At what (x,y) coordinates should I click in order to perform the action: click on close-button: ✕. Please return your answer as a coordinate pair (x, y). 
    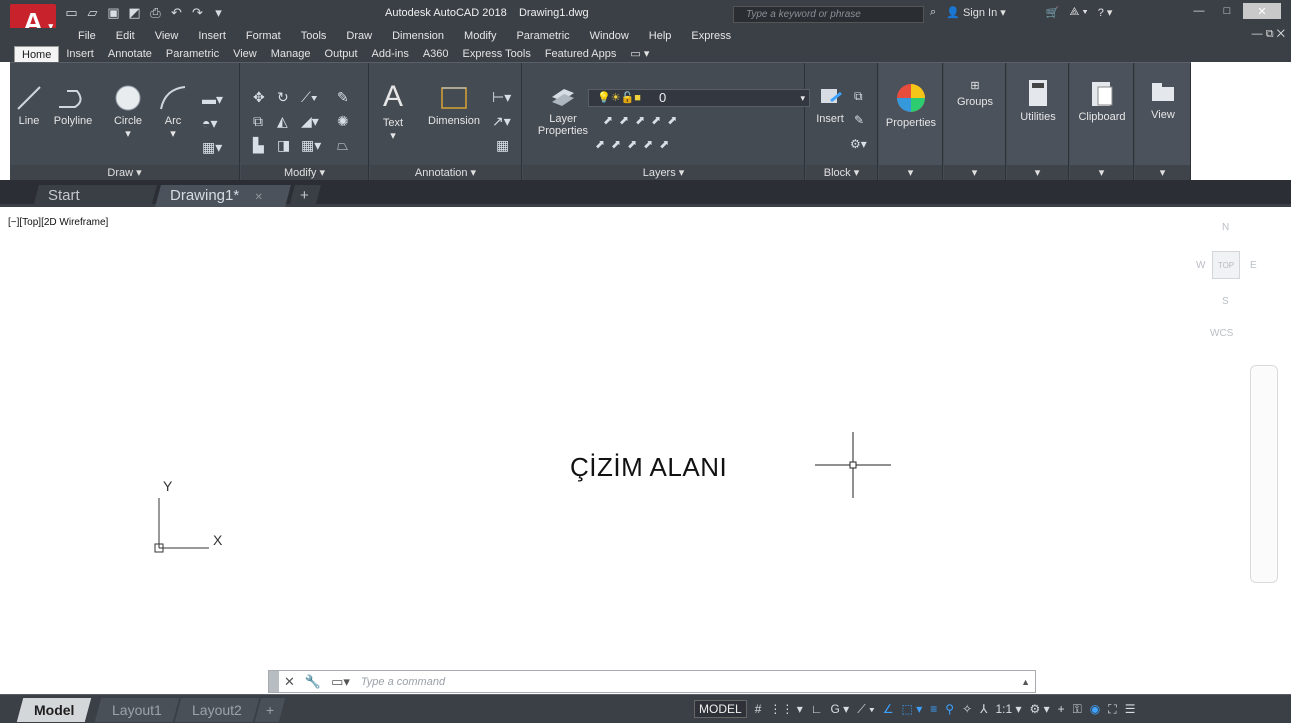
    Looking at the image, I should click on (1262, 11).